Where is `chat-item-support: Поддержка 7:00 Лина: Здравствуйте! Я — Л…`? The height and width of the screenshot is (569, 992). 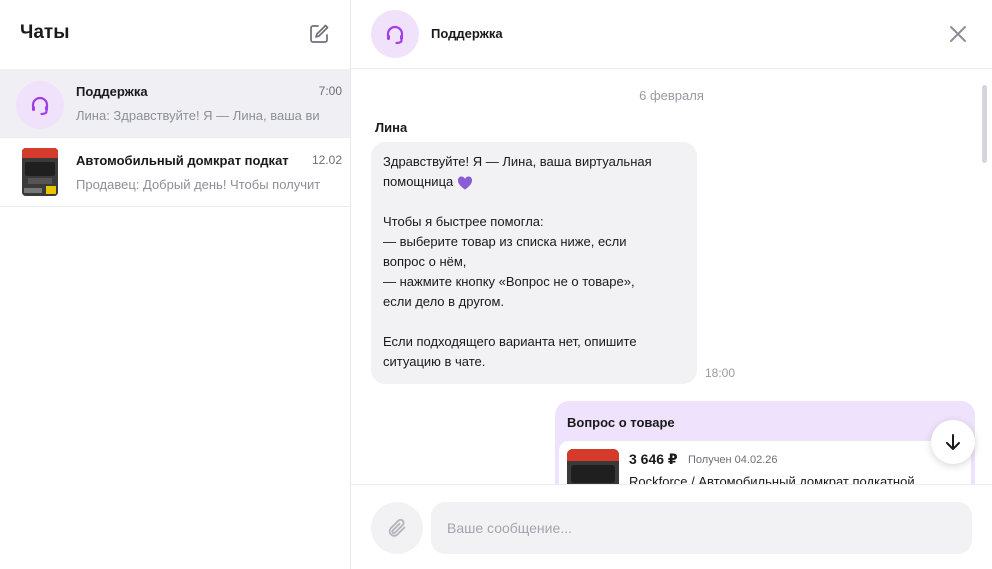 chat-item-support: Поддержка 7:00 Лина: Здравствуйте! Я — Л… is located at coordinates (175, 103).